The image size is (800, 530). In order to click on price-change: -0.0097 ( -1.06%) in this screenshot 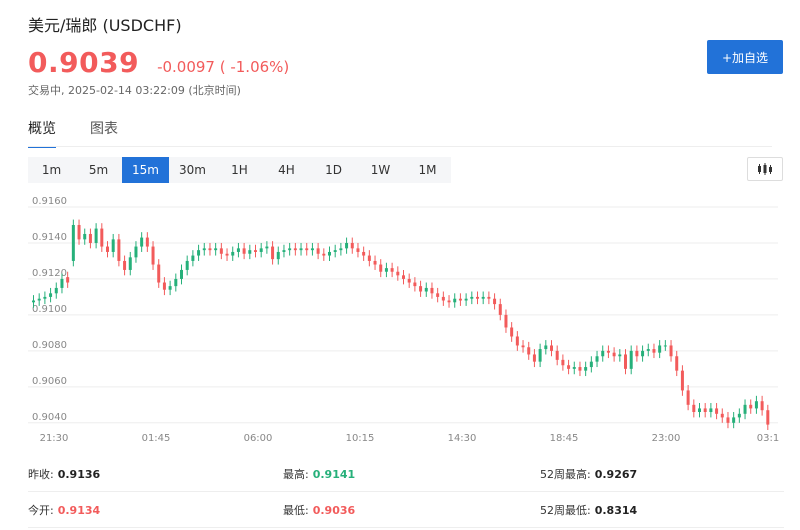, I will do `click(223, 67)`.